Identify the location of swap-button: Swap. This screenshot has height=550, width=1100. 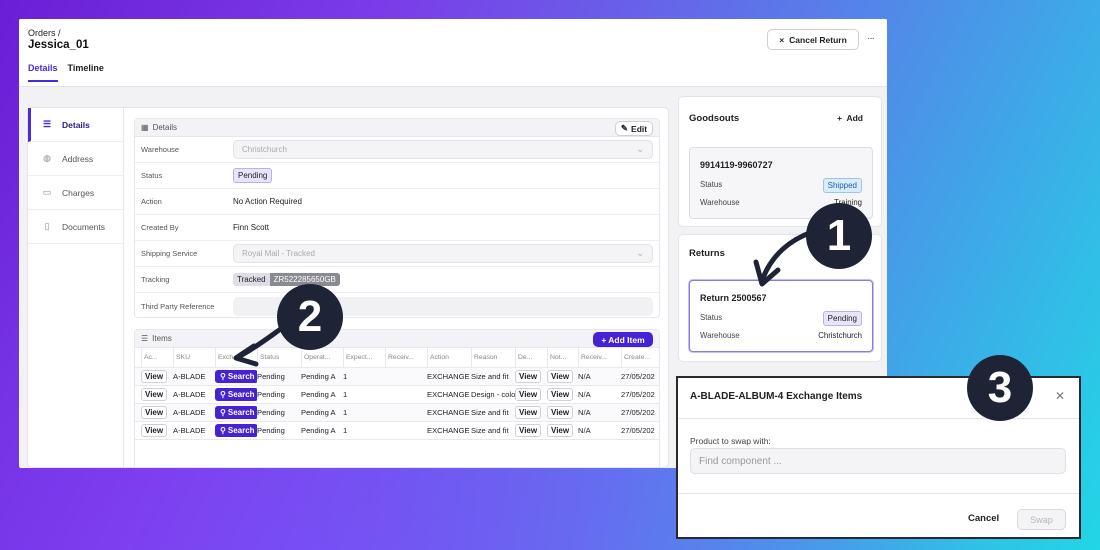
(1041, 519).